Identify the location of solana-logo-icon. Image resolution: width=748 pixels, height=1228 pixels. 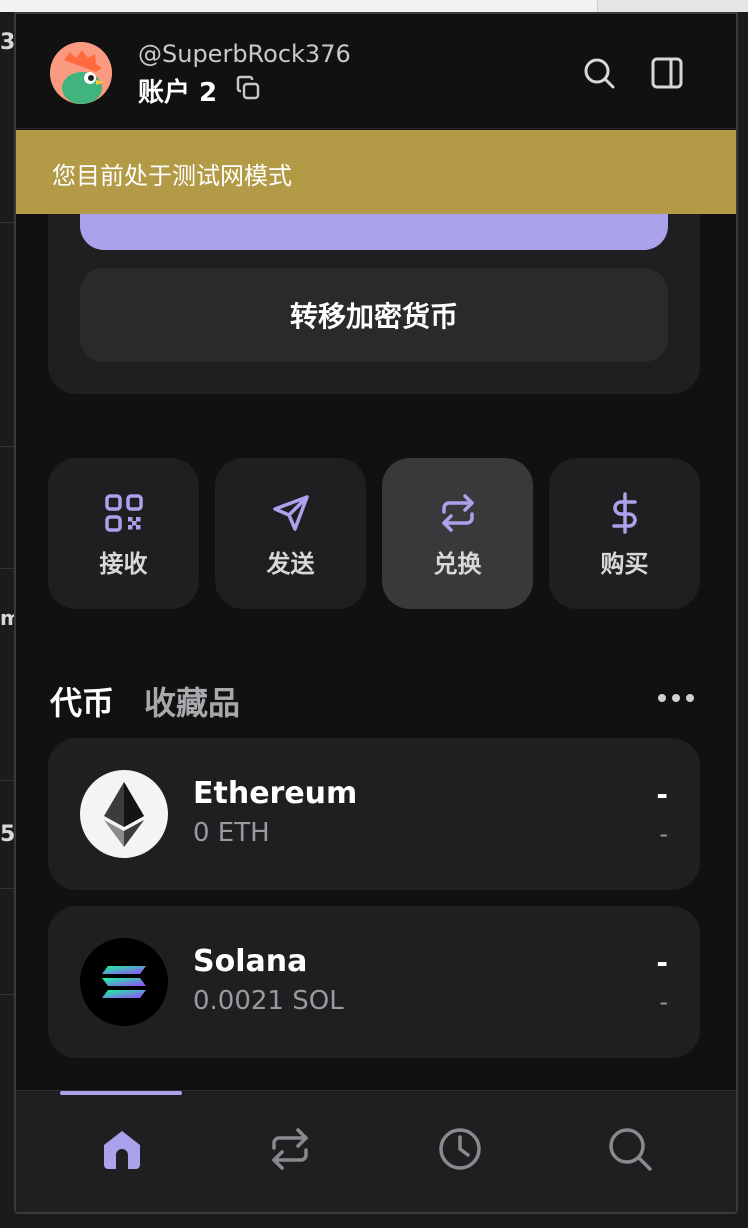
(124, 982).